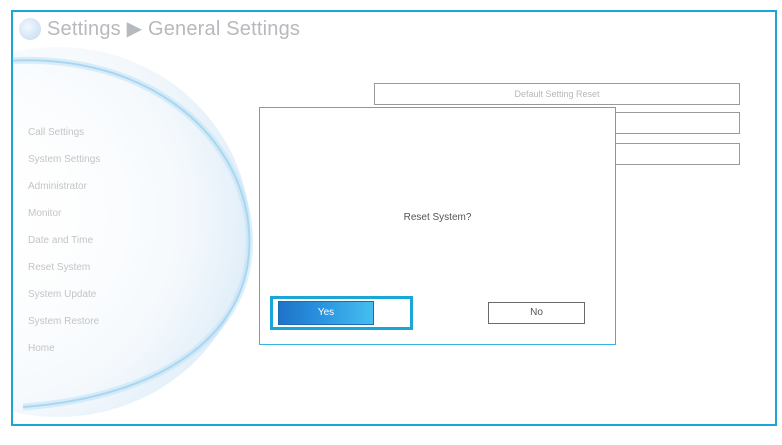 The width and height of the screenshot is (782, 445). I want to click on menu-item-call-settings: Call Settings, so click(64, 139).